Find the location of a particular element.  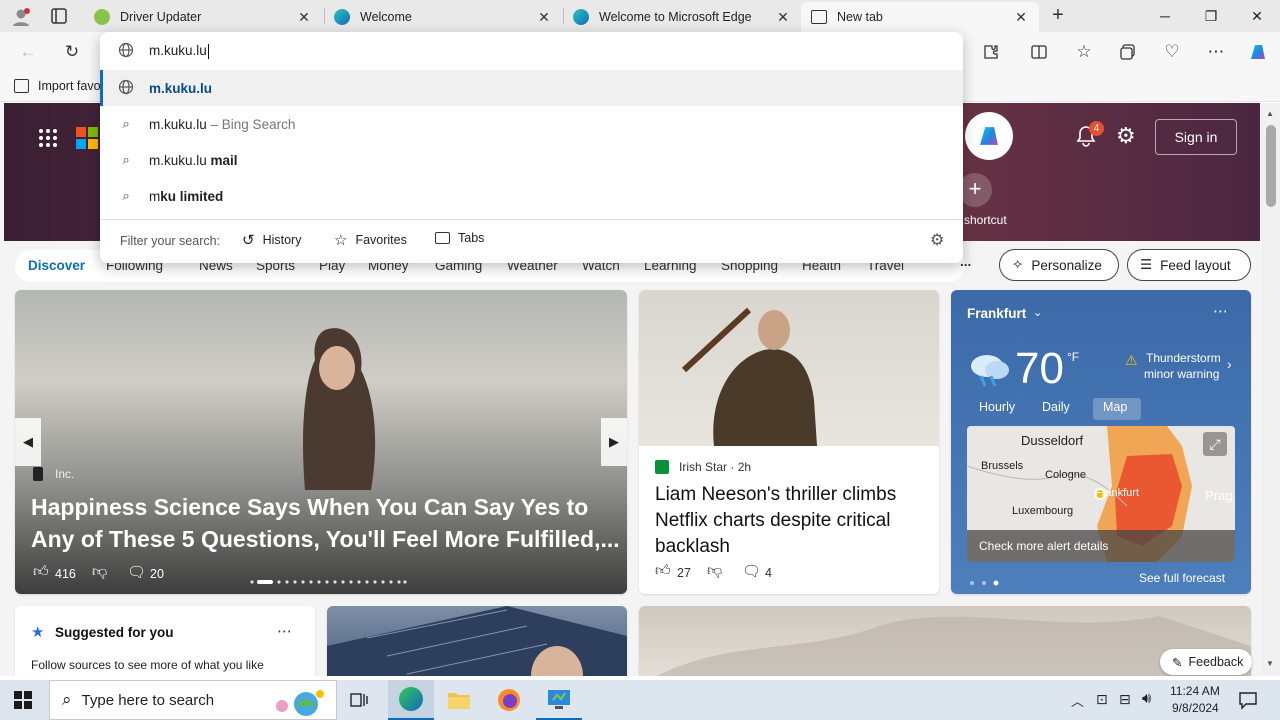

taskbar-search: ⌕ Type here to search is located at coordinates (193, 700).